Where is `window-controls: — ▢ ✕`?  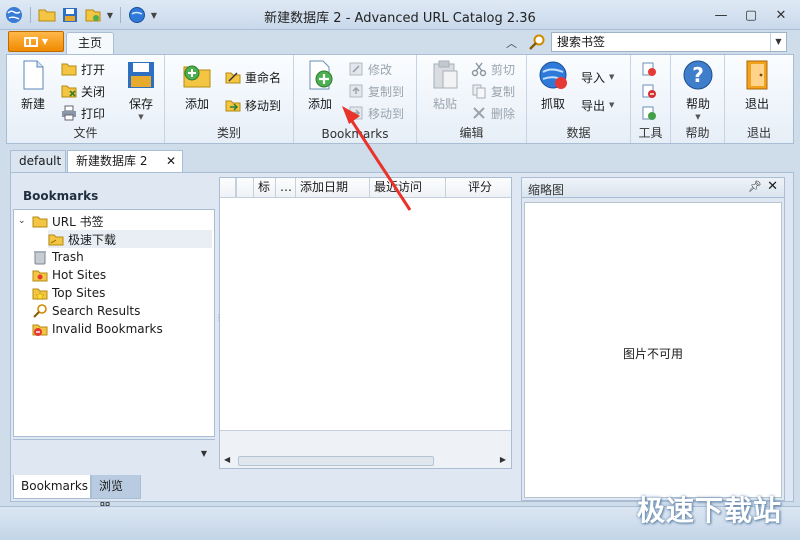 window-controls: — ▢ ✕ is located at coordinates (751, 15).